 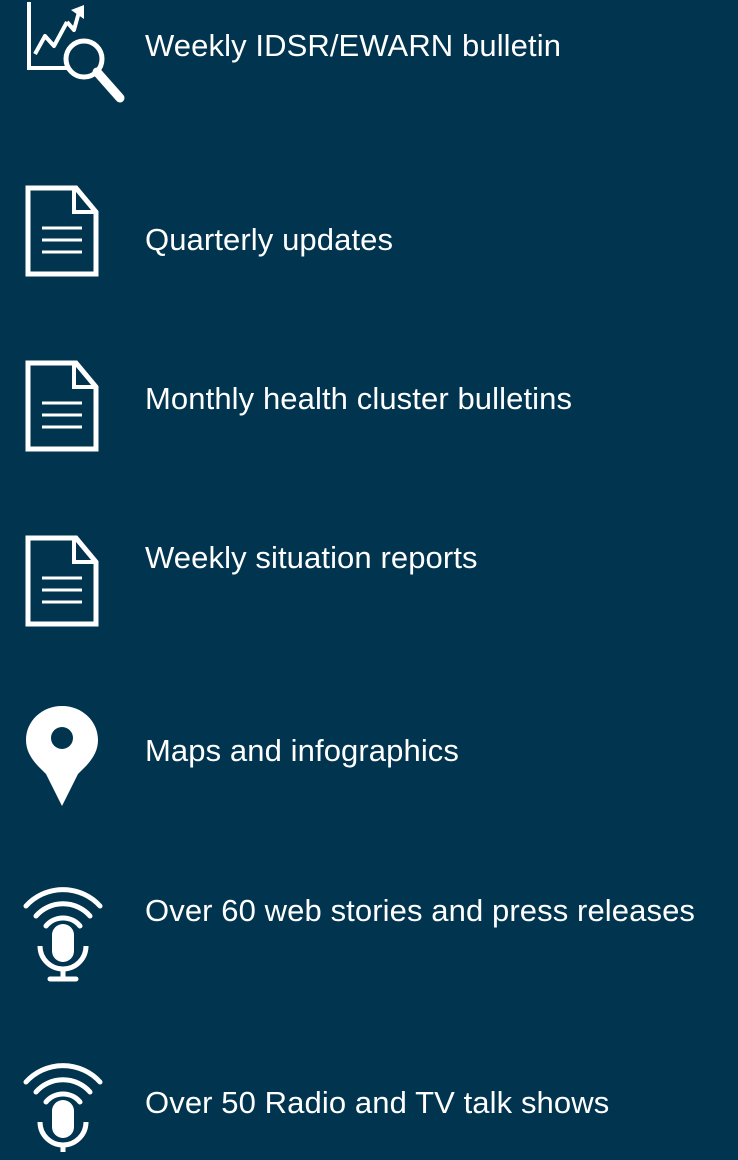 What do you see at coordinates (76, 55) in the screenshot?
I see `chart-magnifier-icon` at bounding box center [76, 55].